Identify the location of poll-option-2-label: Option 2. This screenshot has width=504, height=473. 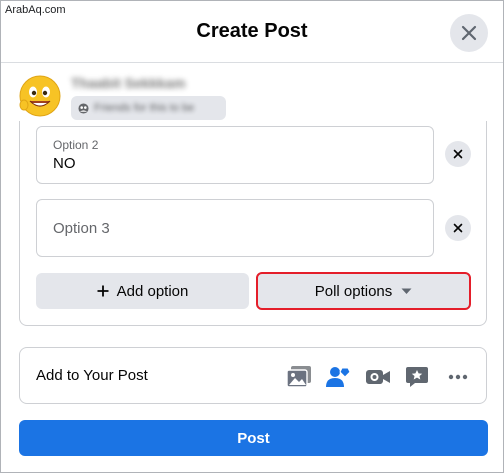
(76, 145).